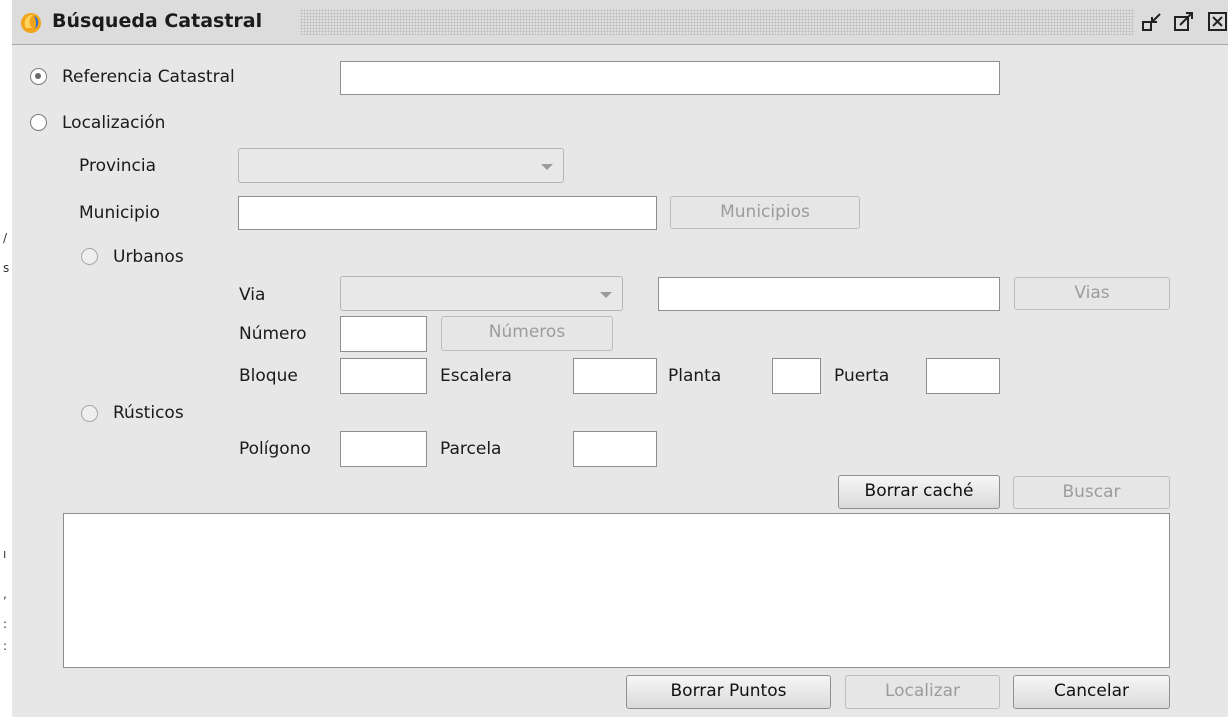 This screenshot has height=717, width=1228. What do you see at coordinates (89, 256) in the screenshot?
I see `urbanos-radio` at bounding box center [89, 256].